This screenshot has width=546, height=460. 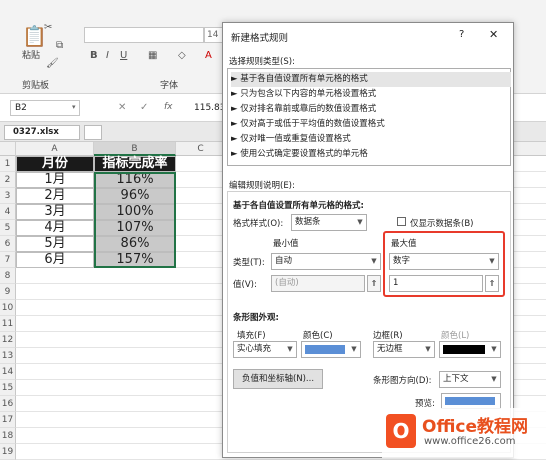 What do you see at coordinates (470, 379) in the screenshot?
I see `bar-direction-select: 上下文 ▼` at bounding box center [470, 379].